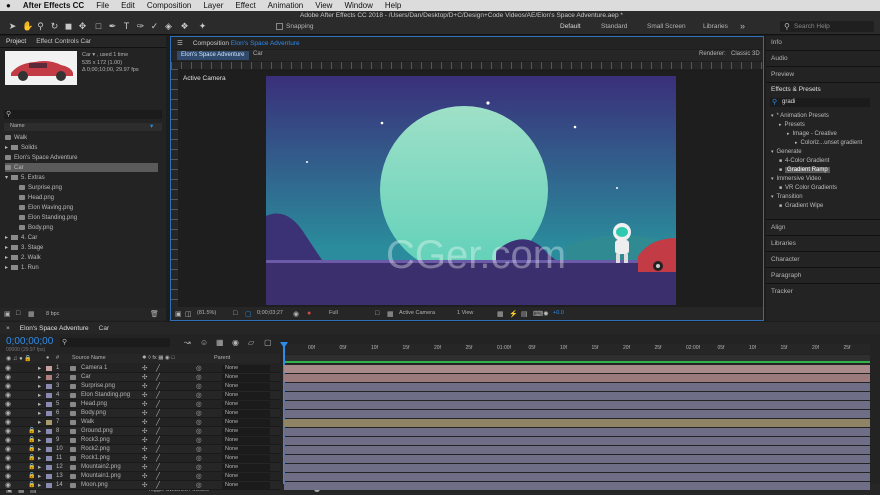 This screenshot has height=495, width=880. Describe the element at coordinates (101, 476) in the screenshot. I see `layer-name: Mountain1.png` at that location.